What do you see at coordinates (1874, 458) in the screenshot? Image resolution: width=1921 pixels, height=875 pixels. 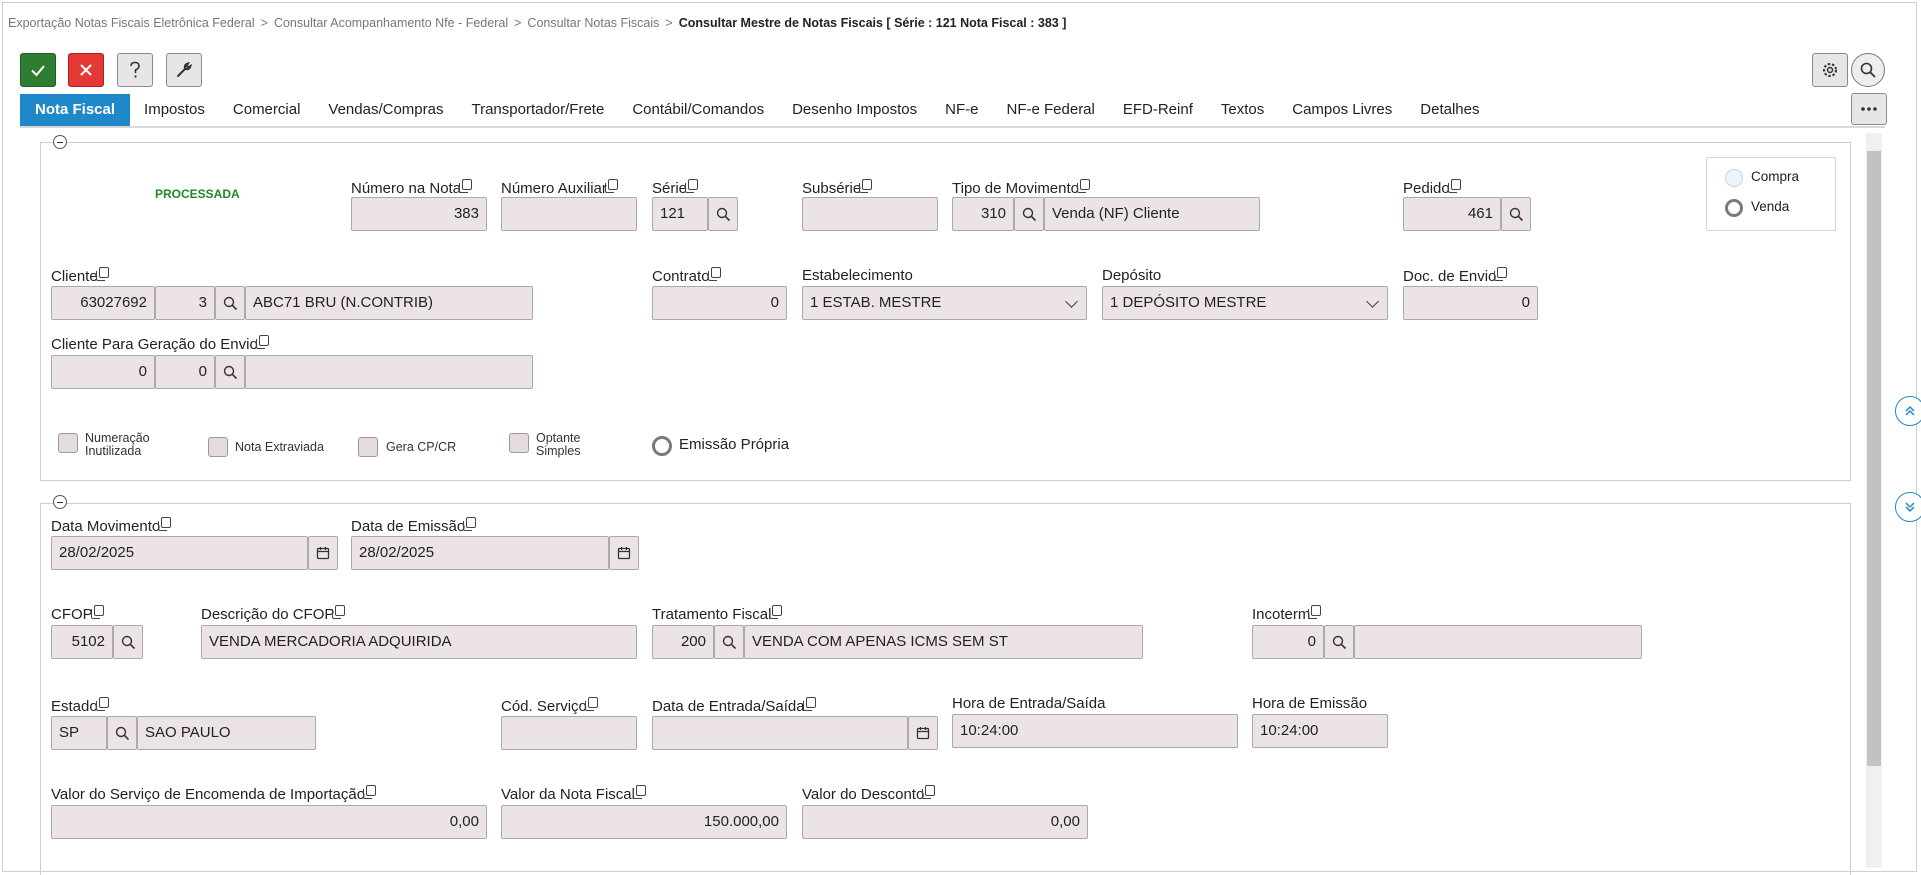 I see `scrollbar-thumb` at bounding box center [1874, 458].